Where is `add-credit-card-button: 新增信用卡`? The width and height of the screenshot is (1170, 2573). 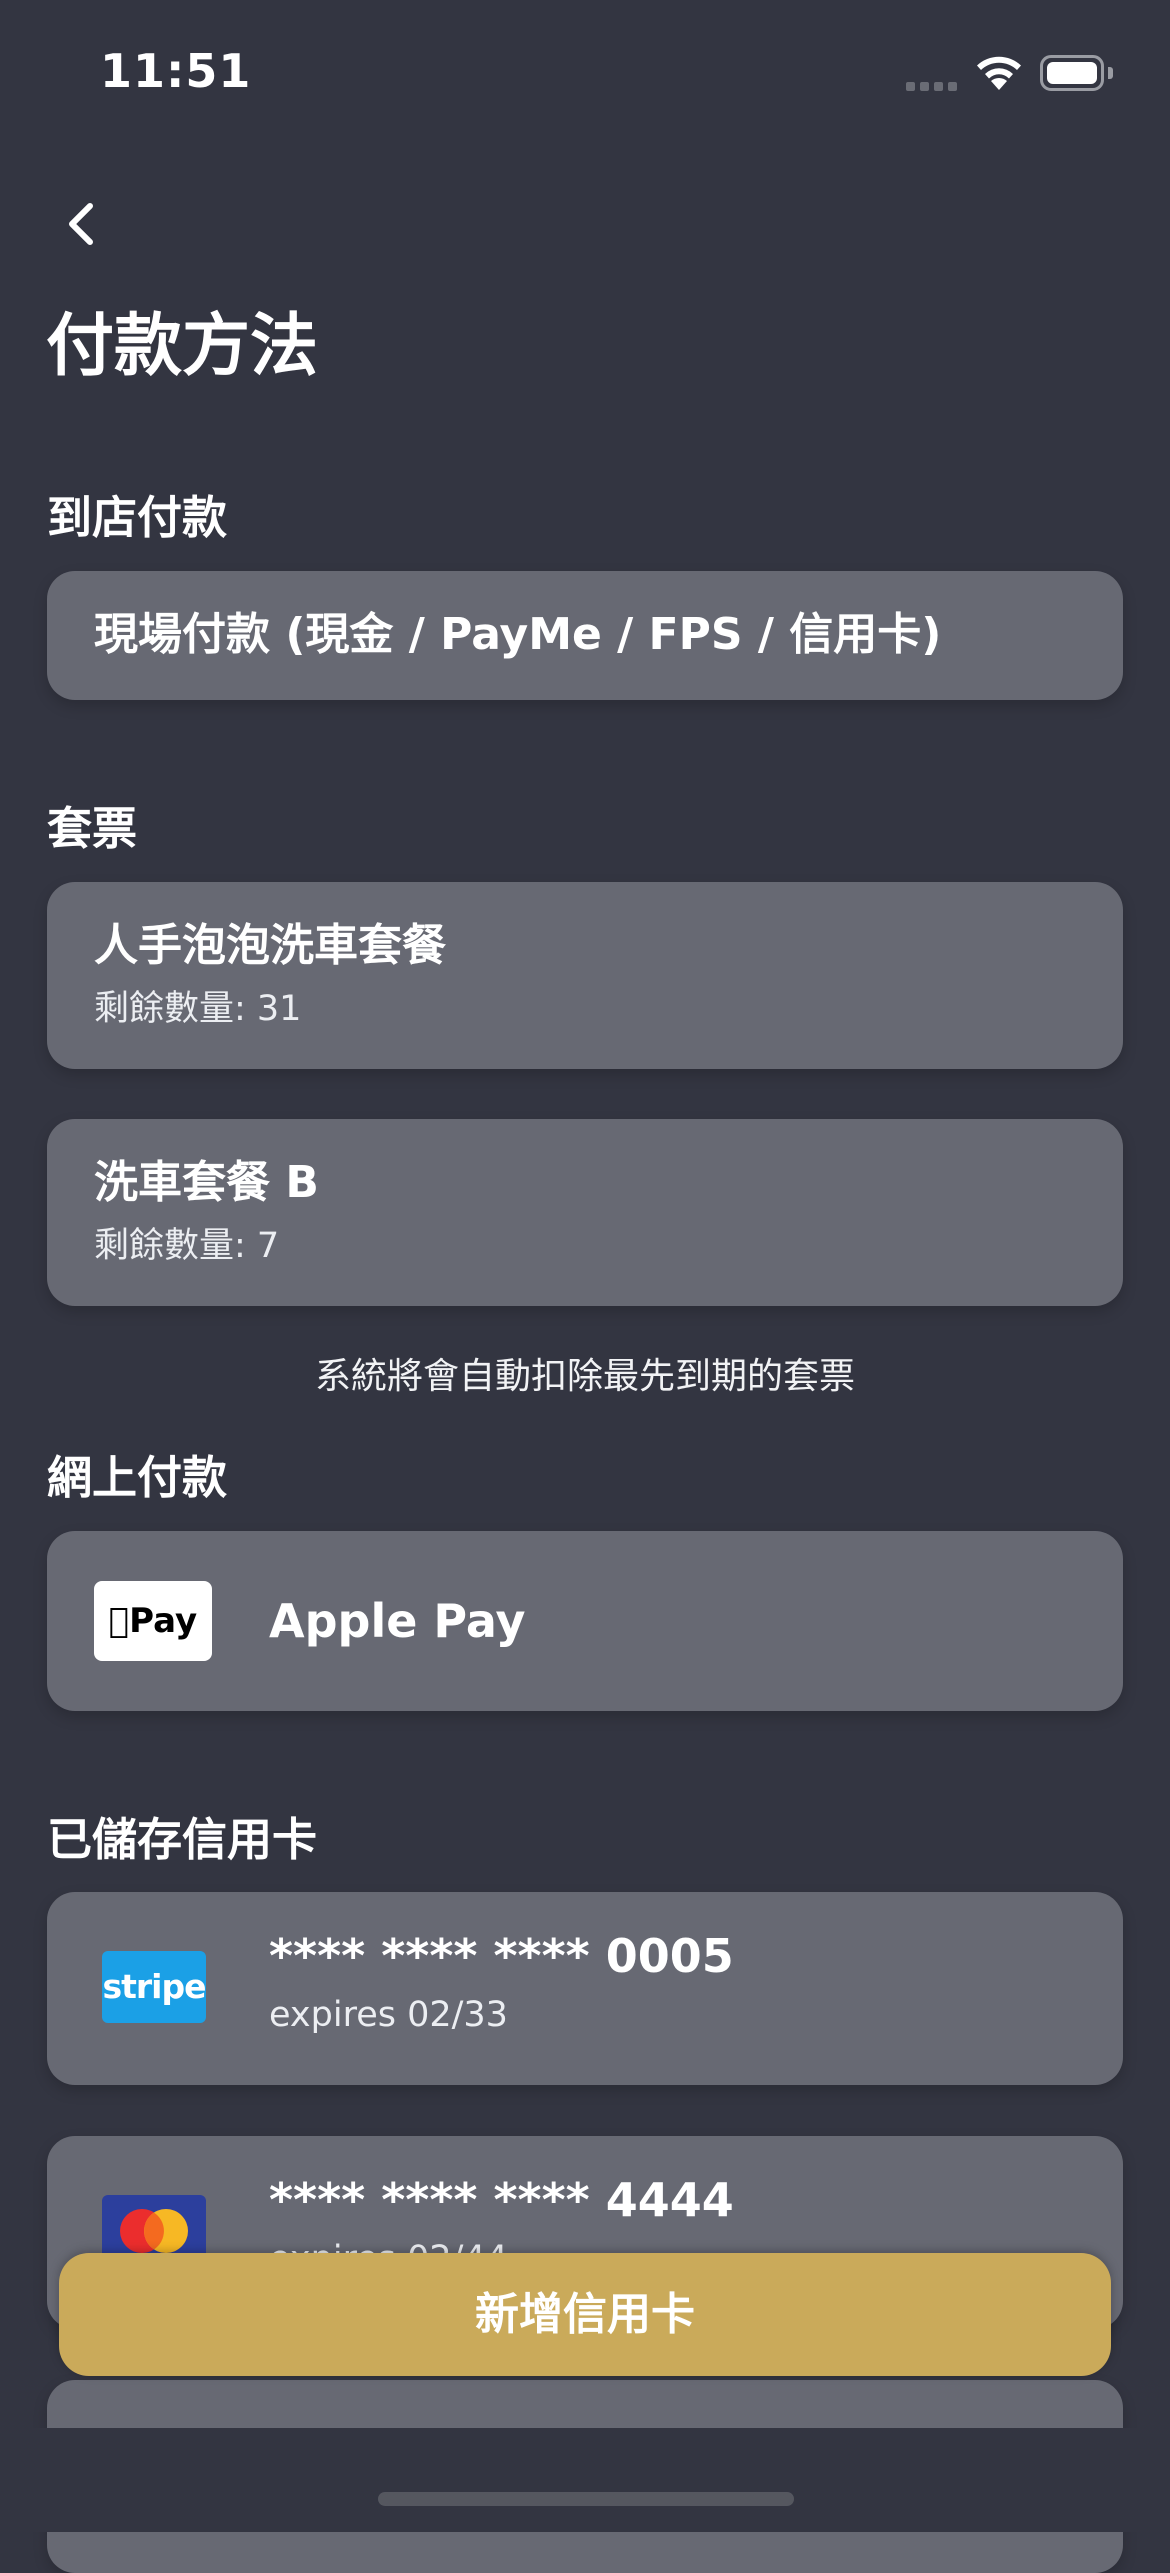 add-credit-card-button: 新增信用卡 is located at coordinates (585, 2314).